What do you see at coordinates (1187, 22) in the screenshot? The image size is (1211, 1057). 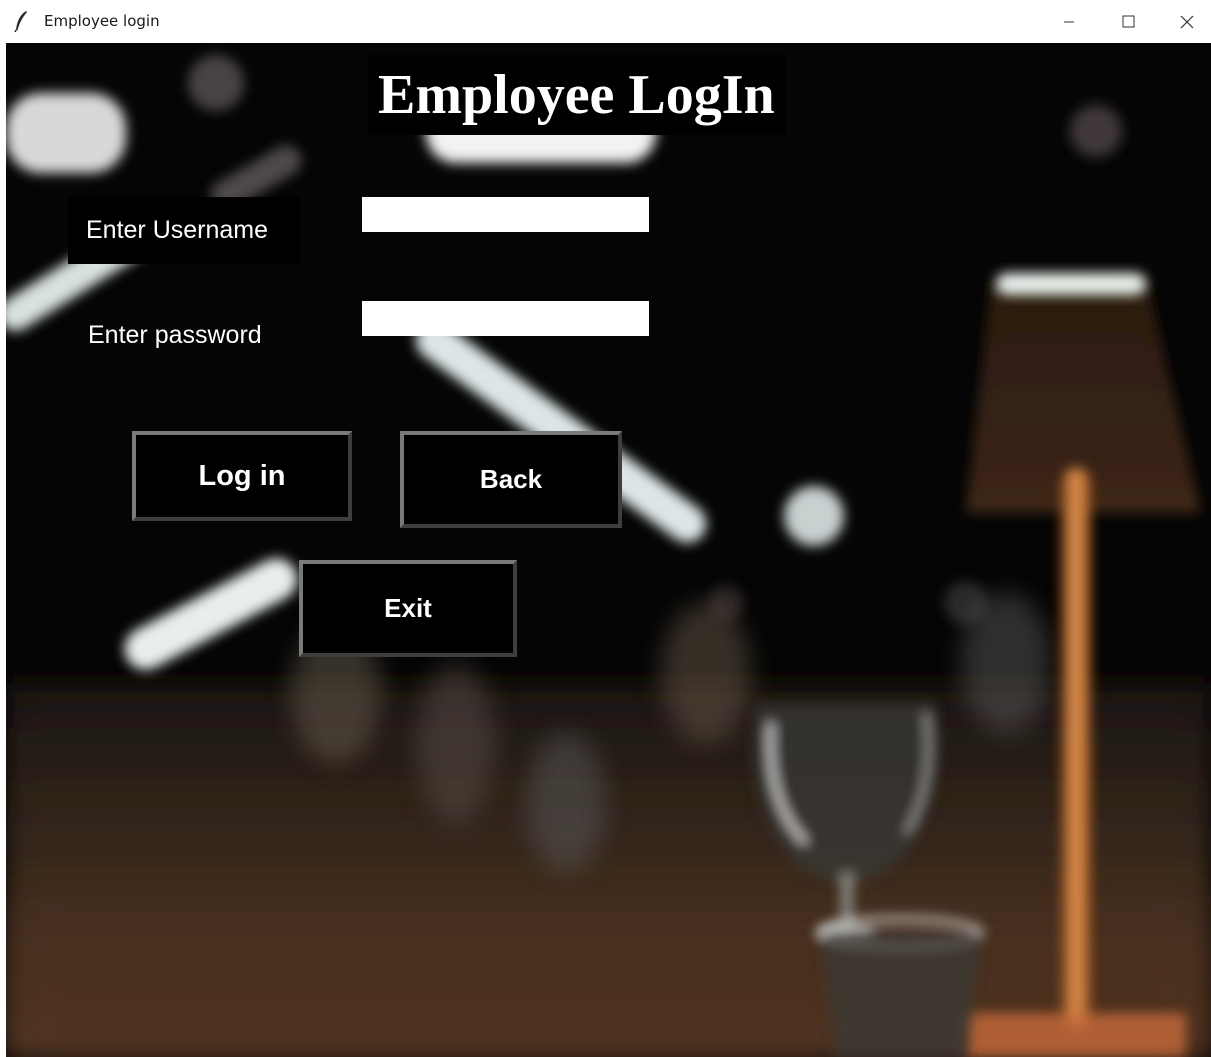 I see `close-icon` at bounding box center [1187, 22].